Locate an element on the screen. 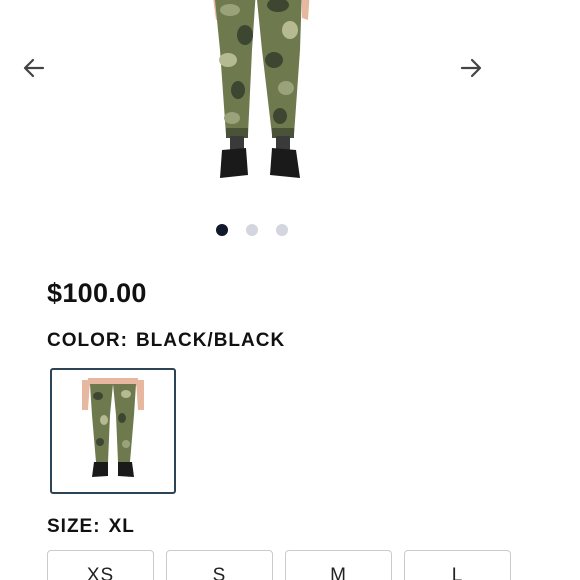 The image size is (580, 580). carousel-prev-button is located at coordinates (34, 68).